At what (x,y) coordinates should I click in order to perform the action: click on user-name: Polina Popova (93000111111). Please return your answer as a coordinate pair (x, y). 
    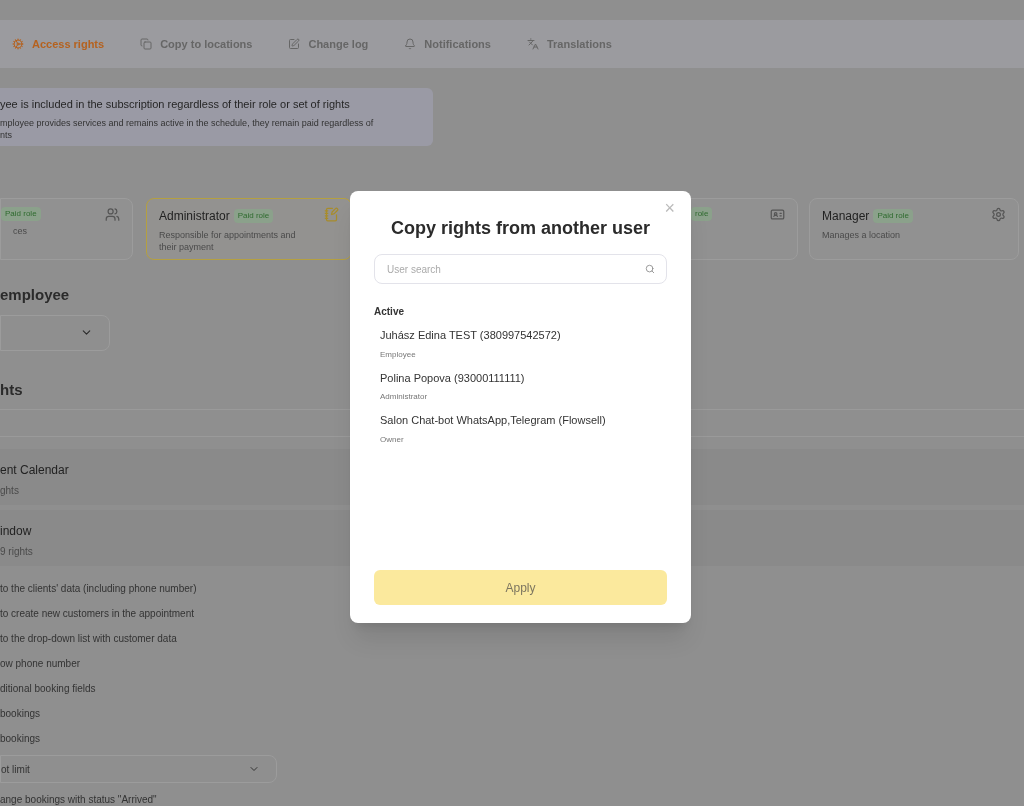
    Looking at the image, I should click on (453, 378).